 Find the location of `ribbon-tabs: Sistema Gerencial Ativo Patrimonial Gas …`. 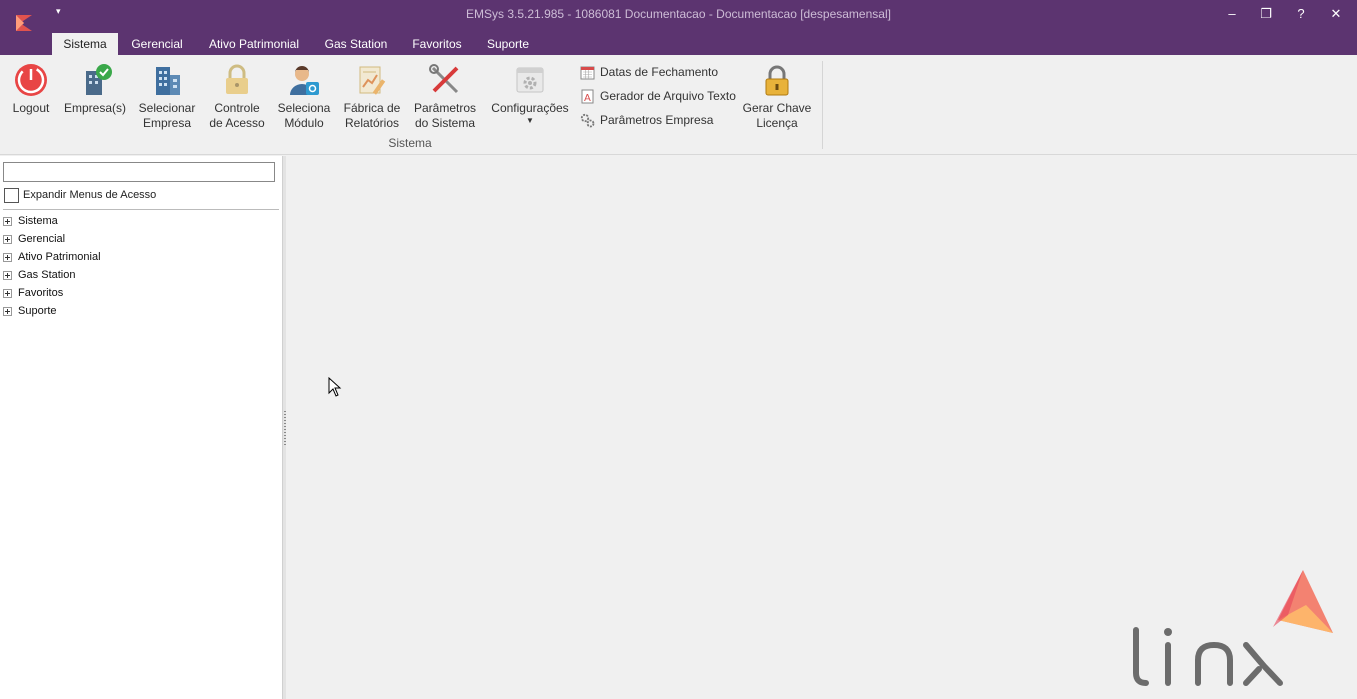

ribbon-tabs: Sistema Gerencial Ativo Patrimonial Gas … is located at coordinates (678, 44).